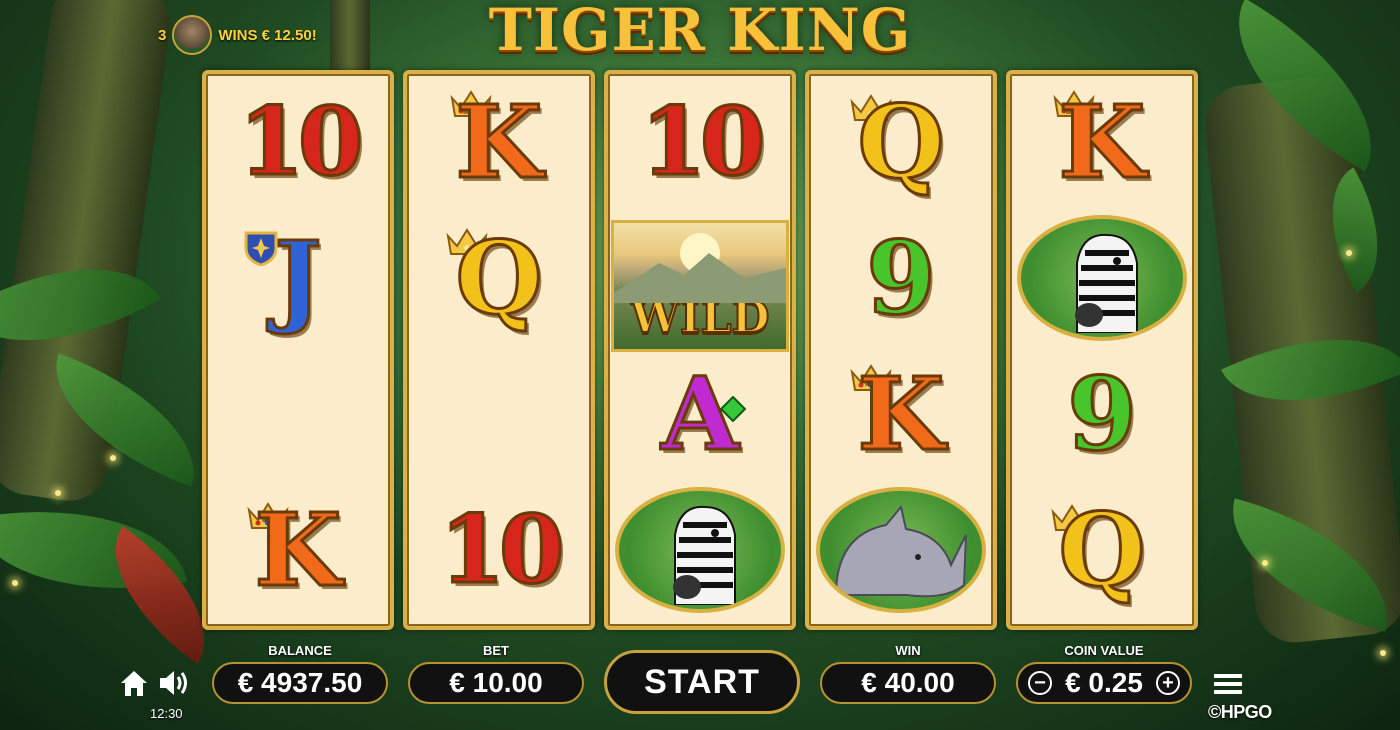 The width and height of the screenshot is (1400, 730). I want to click on clock: 12:30, so click(166, 713).